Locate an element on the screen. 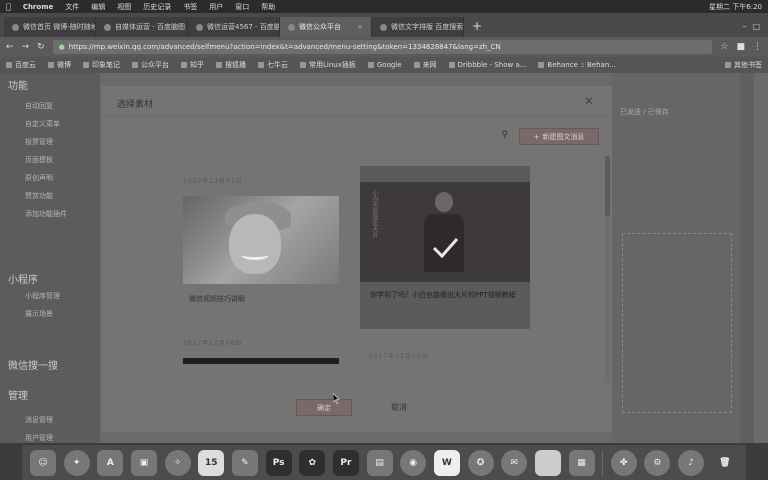 The image size is (768, 480). menubar-item-edit: 编辑 is located at coordinates (98, 7).